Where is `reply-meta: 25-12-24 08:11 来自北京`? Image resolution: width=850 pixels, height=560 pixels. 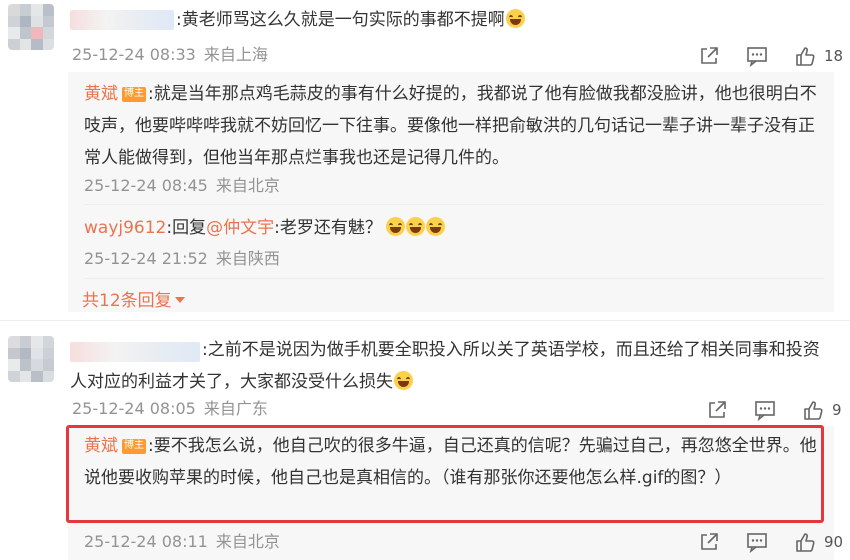
reply-meta: 25-12-24 08:11 来自北京 is located at coordinates (182, 542).